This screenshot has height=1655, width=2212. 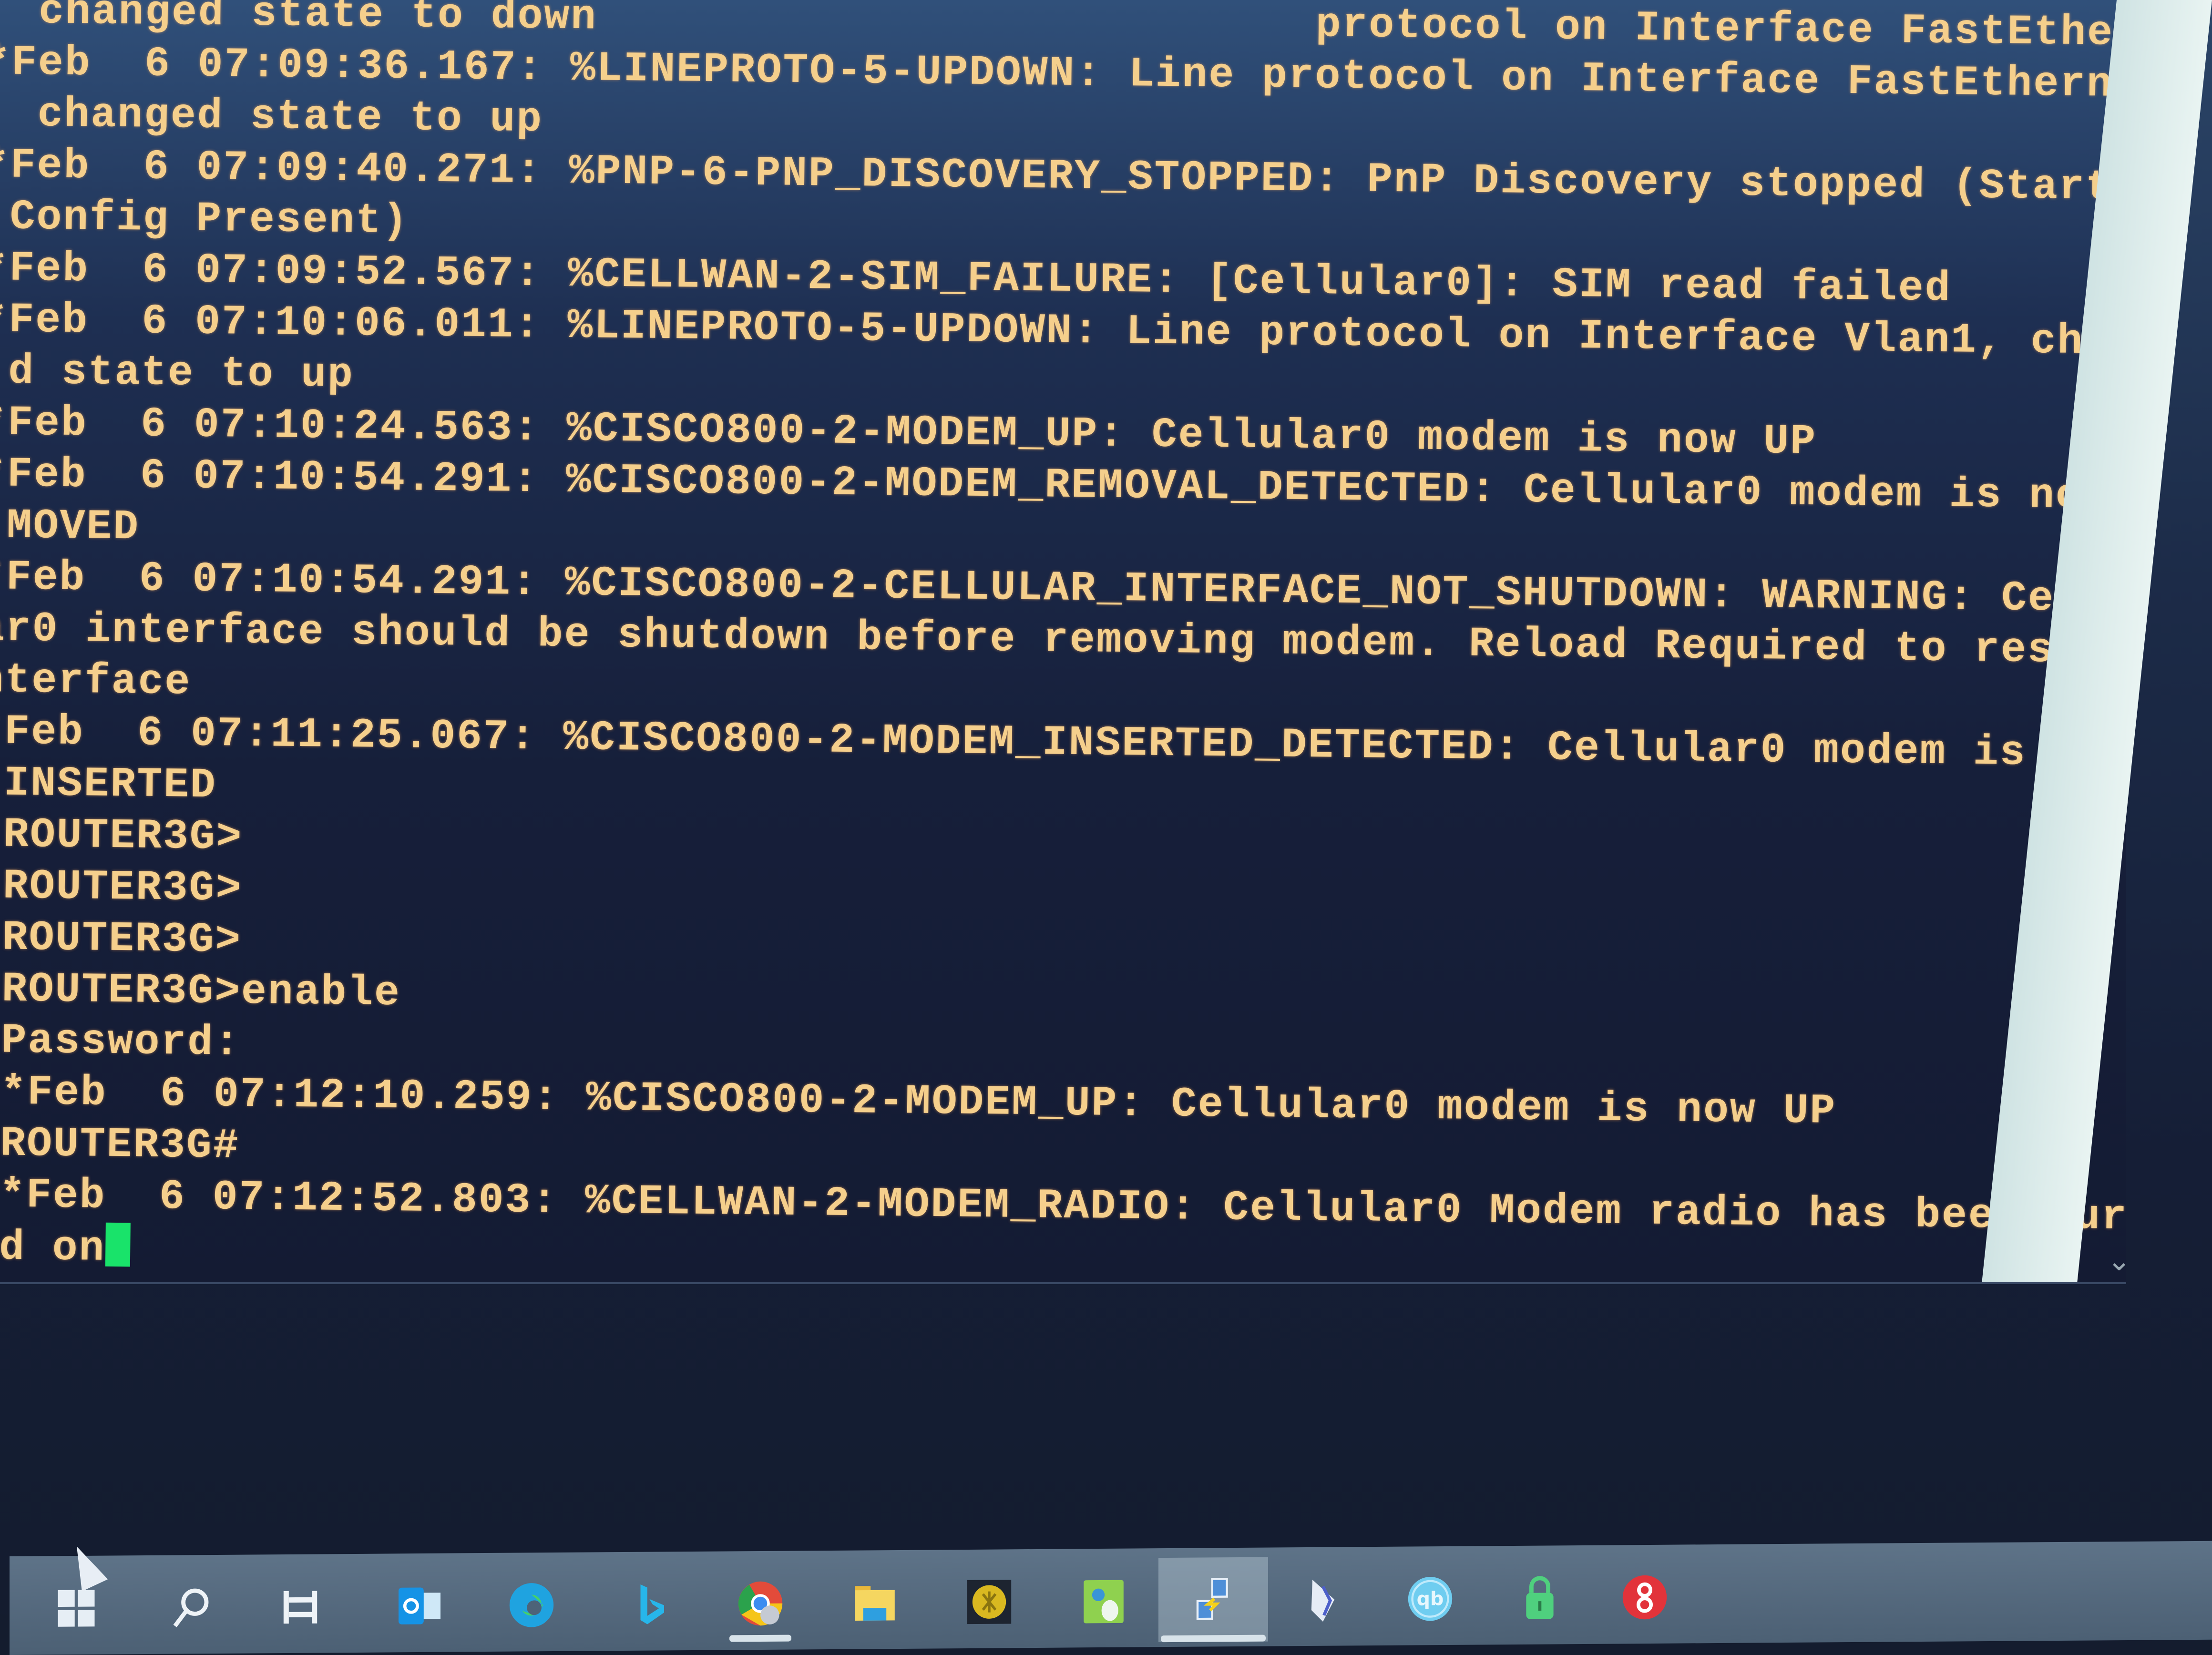 I want to click on taskbar-app-green, so click(x=1103, y=1601).